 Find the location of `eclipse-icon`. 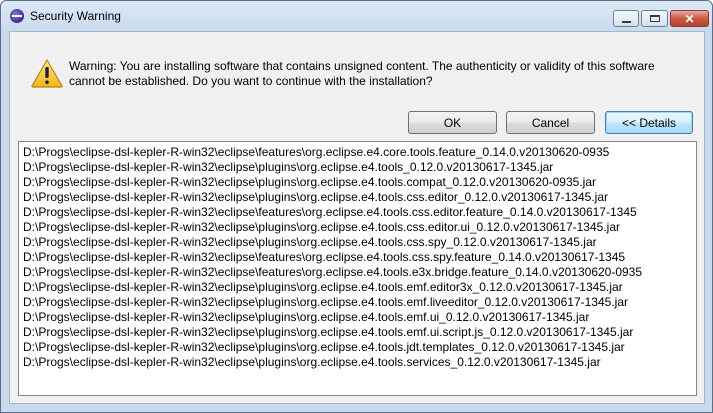

eclipse-icon is located at coordinates (17, 16).